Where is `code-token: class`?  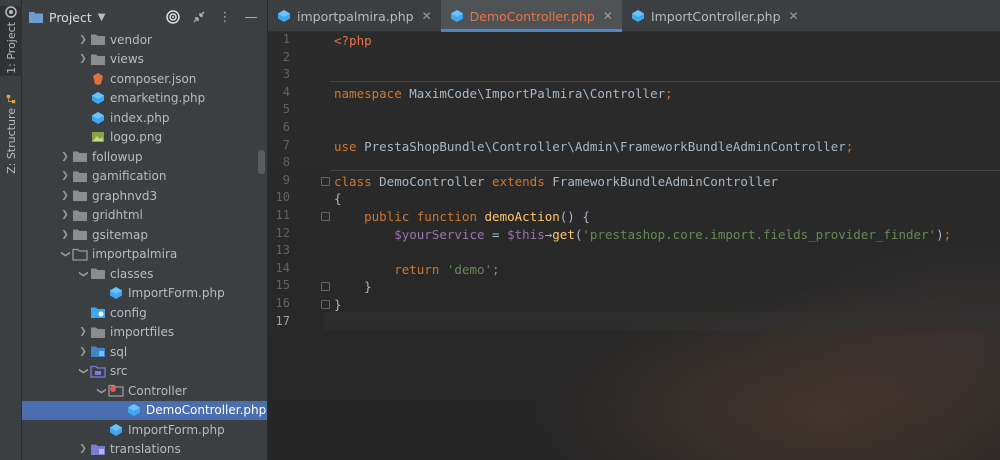
code-token: class is located at coordinates (357, 181).